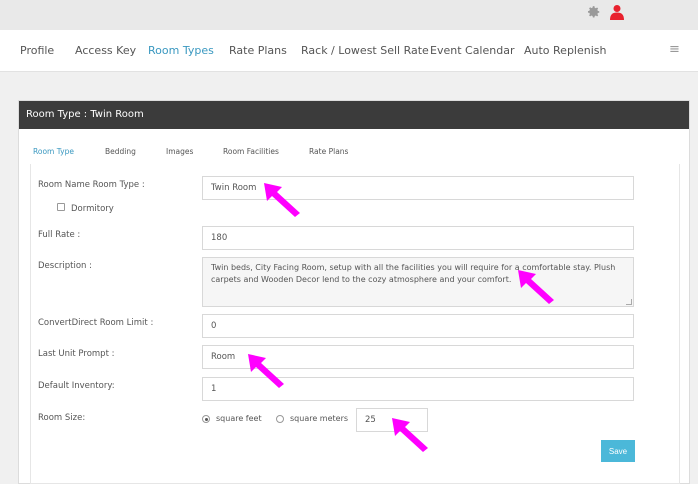  What do you see at coordinates (105, 50) in the screenshot?
I see `nav-access-key: Access Key` at bounding box center [105, 50].